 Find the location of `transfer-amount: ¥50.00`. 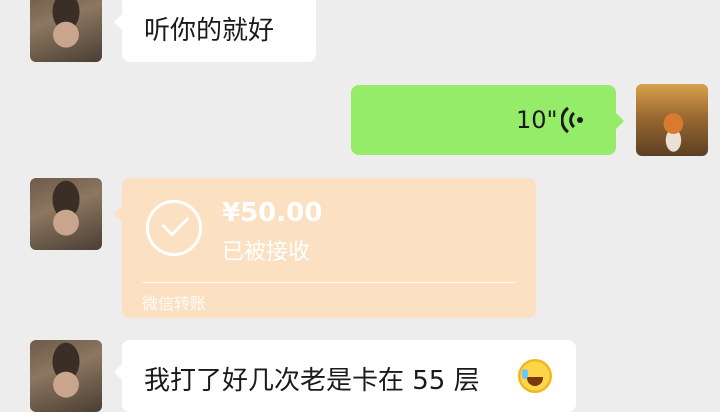

transfer-amount: ¥50.00 is located at coordinates (272, 213).